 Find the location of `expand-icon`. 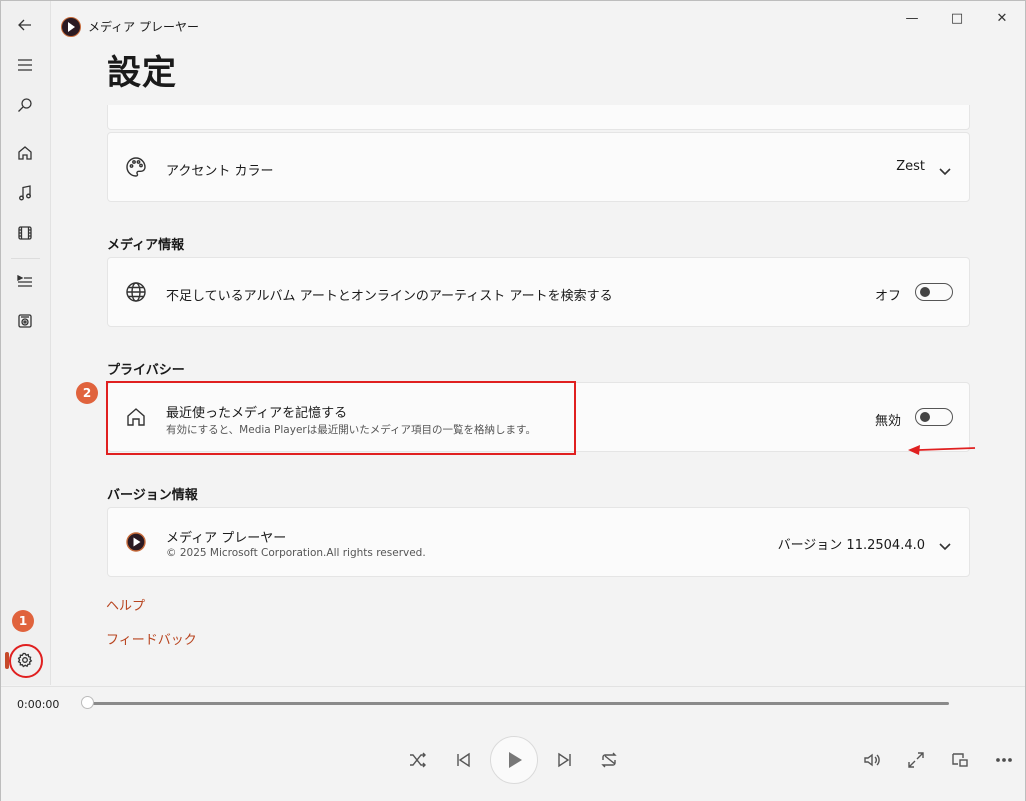

expand-icon is located at coordinates (916, 760).